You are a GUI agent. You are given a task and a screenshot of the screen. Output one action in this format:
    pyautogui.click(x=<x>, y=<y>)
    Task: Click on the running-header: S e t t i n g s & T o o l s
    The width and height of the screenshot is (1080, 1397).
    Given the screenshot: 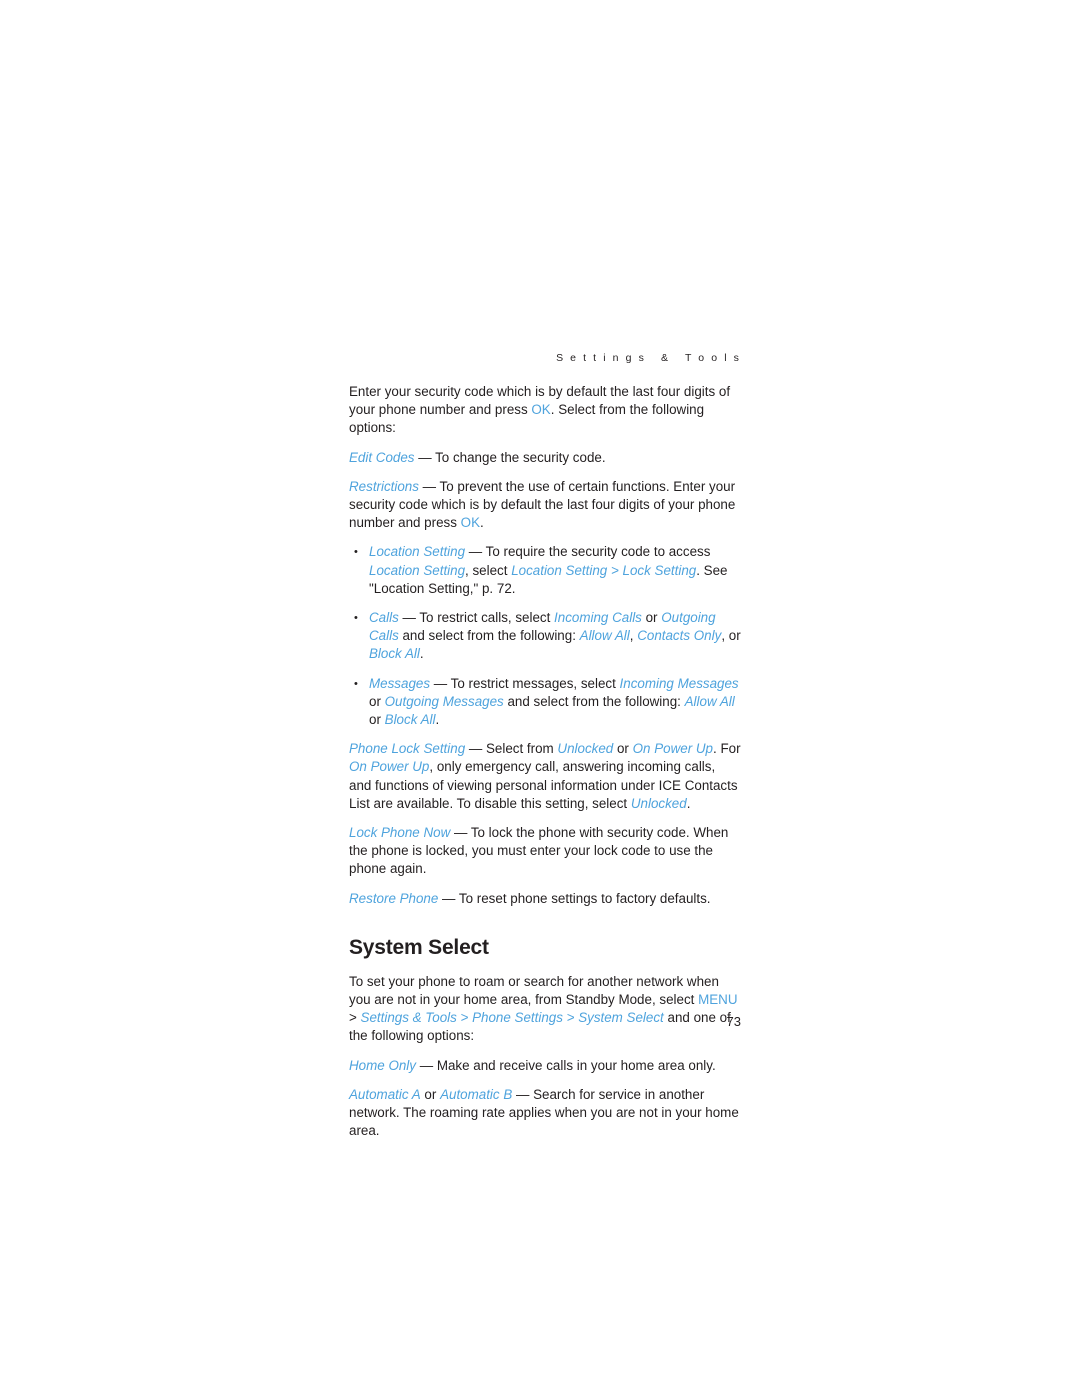 What is the action you would take?
    pyautogui.click(x=648, y=358)
    